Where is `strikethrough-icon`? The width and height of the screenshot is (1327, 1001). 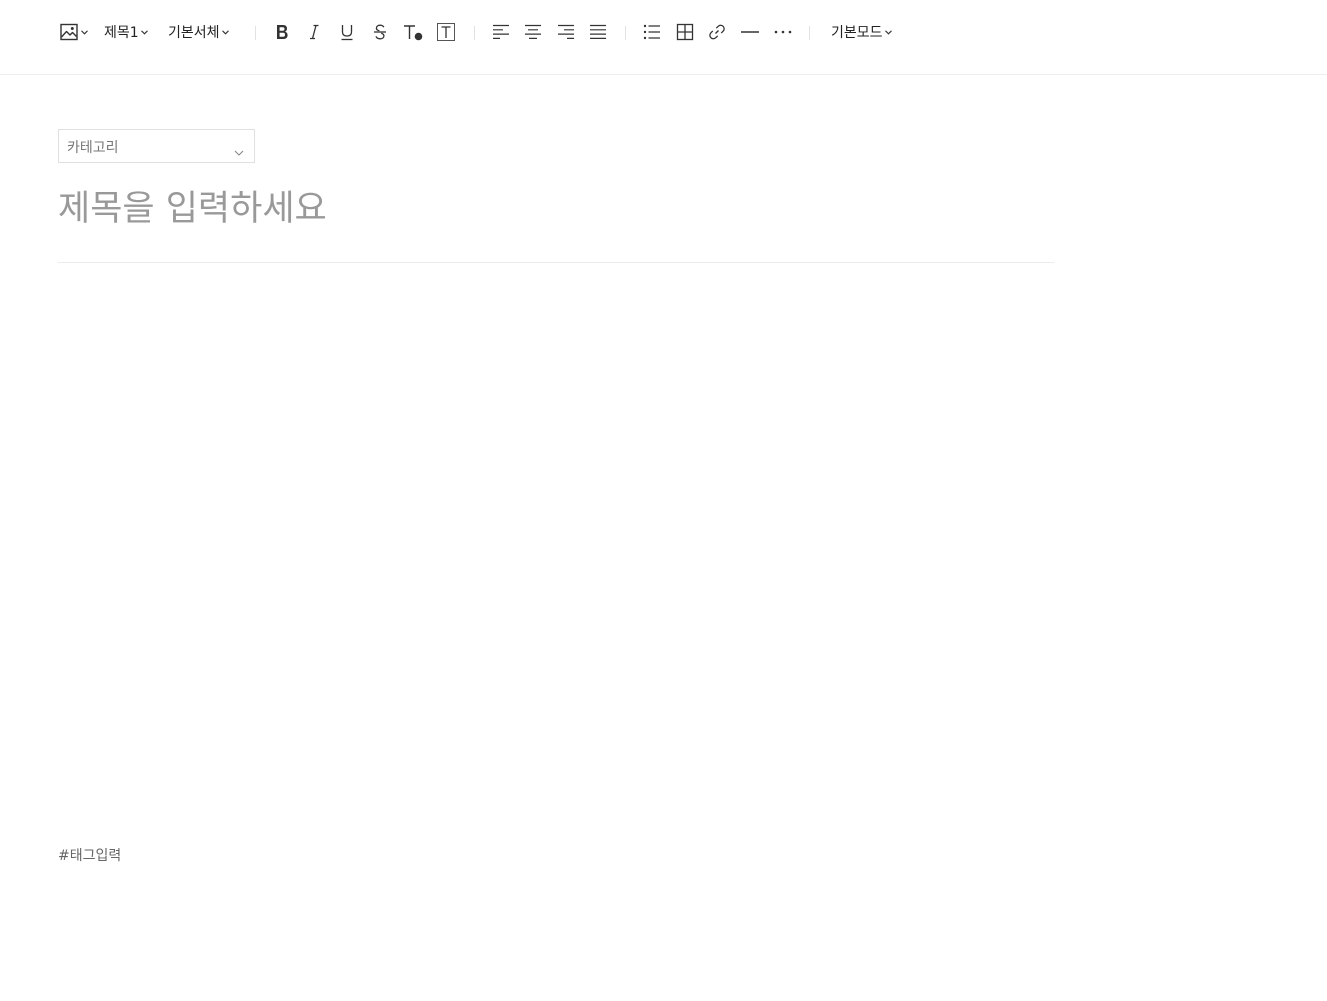 strikethrough-icon is located at coordinates (380, 32).